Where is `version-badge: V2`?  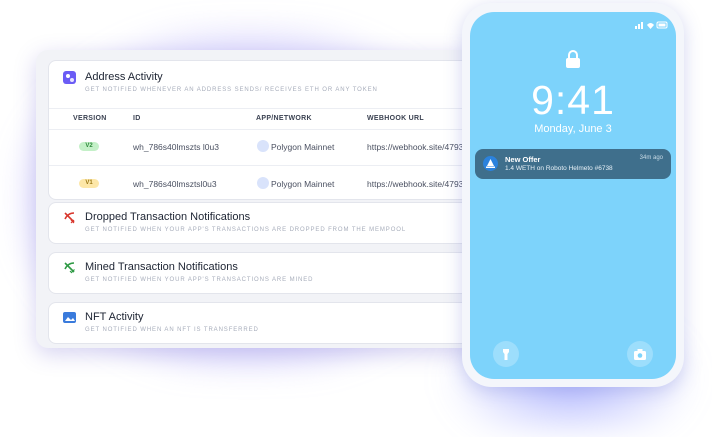 version-badge: V2 is located at coordinates (89, 146).